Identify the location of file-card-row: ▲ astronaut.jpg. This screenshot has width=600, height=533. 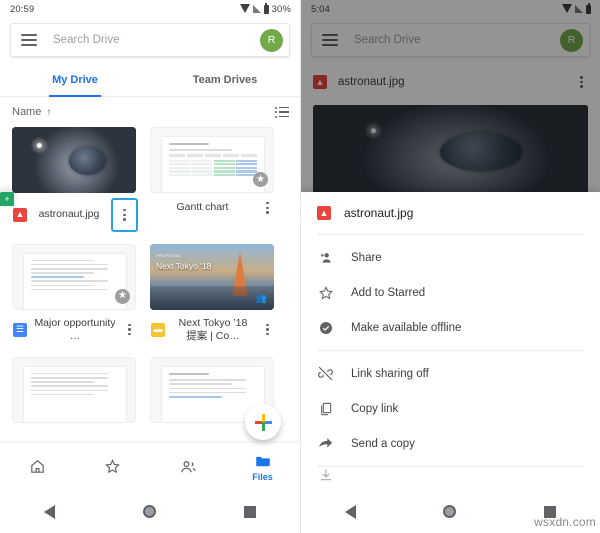
(75, 215).